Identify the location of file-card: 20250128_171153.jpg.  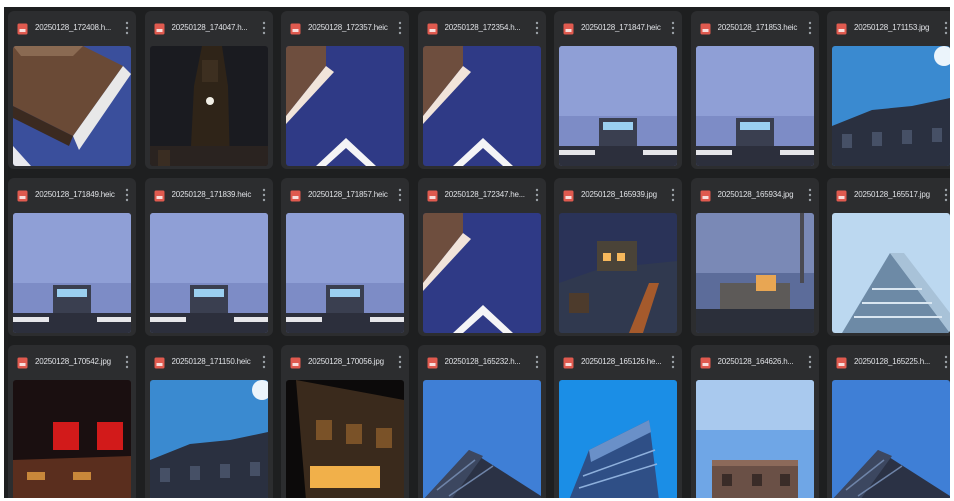
(888, 90).